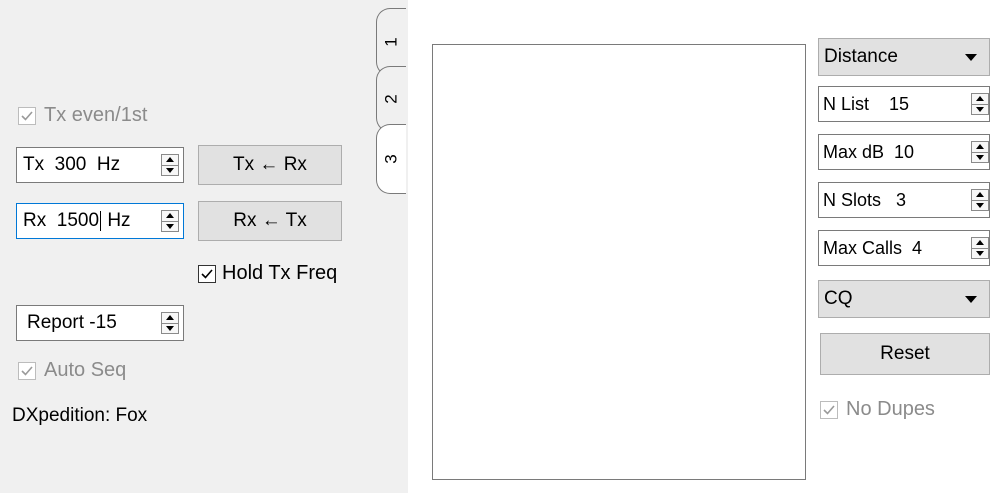  I want to click on n-slots-stepper, so click(980, 200).